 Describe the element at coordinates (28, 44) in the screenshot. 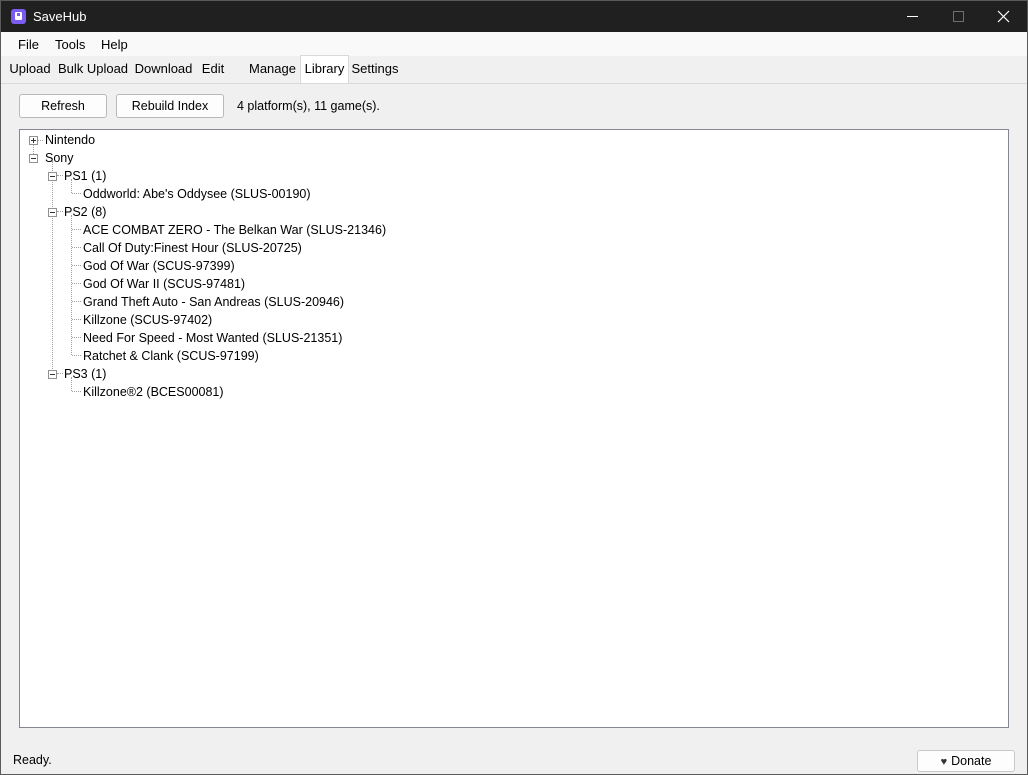

I see `menu-file: File` at that location.